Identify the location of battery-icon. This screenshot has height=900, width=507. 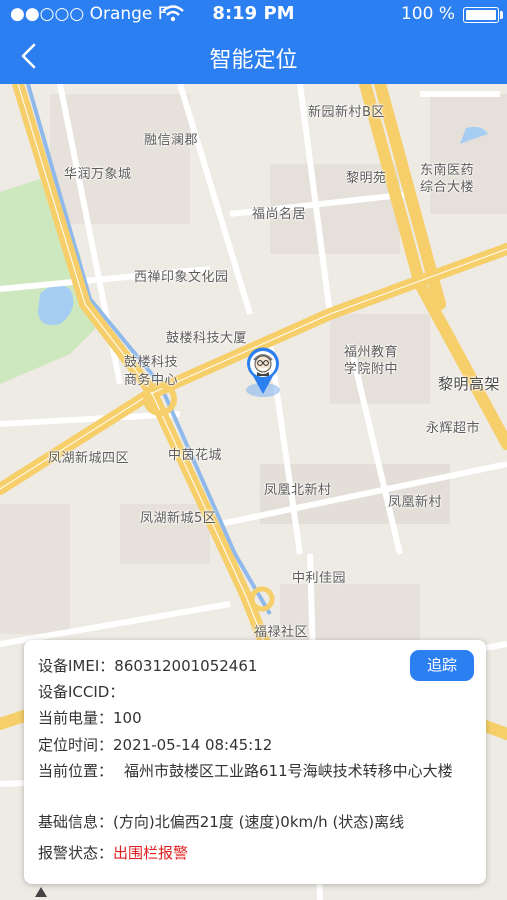
(483, 15).